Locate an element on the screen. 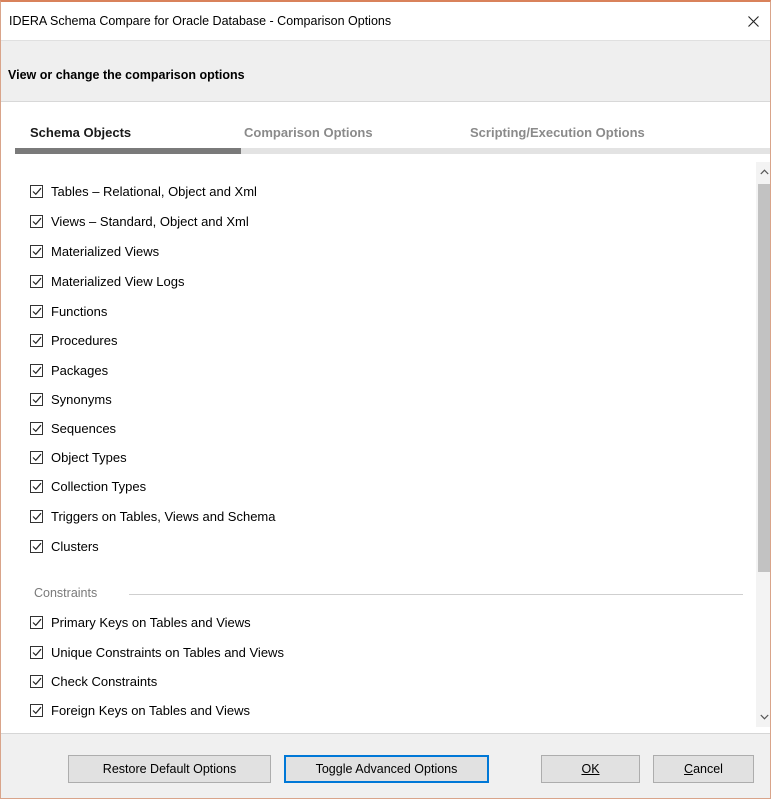  checkbox-object-types: Object Types is located at coordinates (78, 457).